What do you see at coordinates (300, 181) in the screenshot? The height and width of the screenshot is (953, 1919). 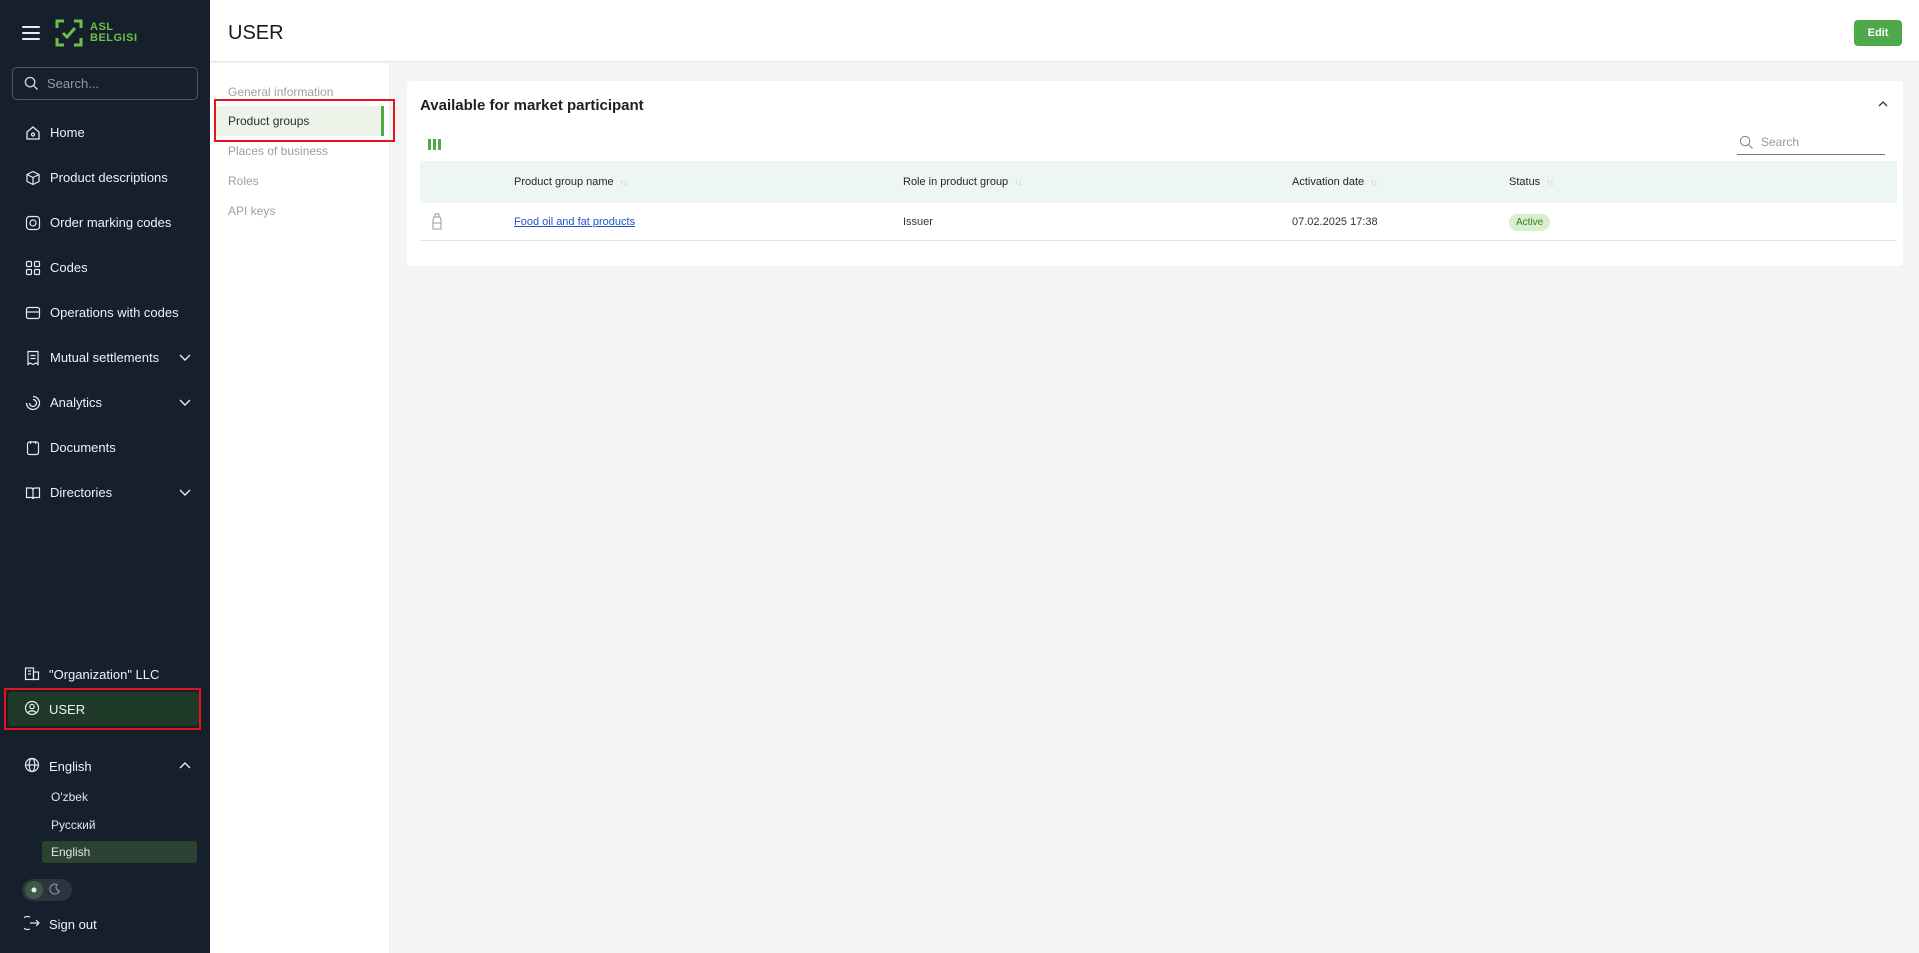 I see `tab-roles: Roles` at bounding box center [300, 181].